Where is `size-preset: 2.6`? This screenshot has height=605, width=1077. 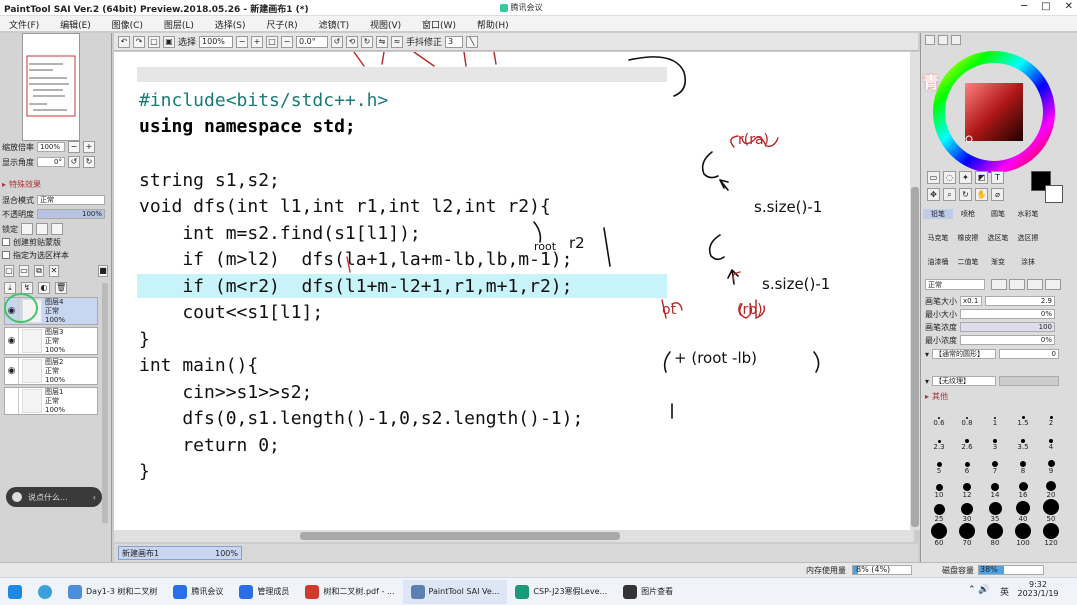 size-preset: 2.6 is located at coordinates (967, 439).